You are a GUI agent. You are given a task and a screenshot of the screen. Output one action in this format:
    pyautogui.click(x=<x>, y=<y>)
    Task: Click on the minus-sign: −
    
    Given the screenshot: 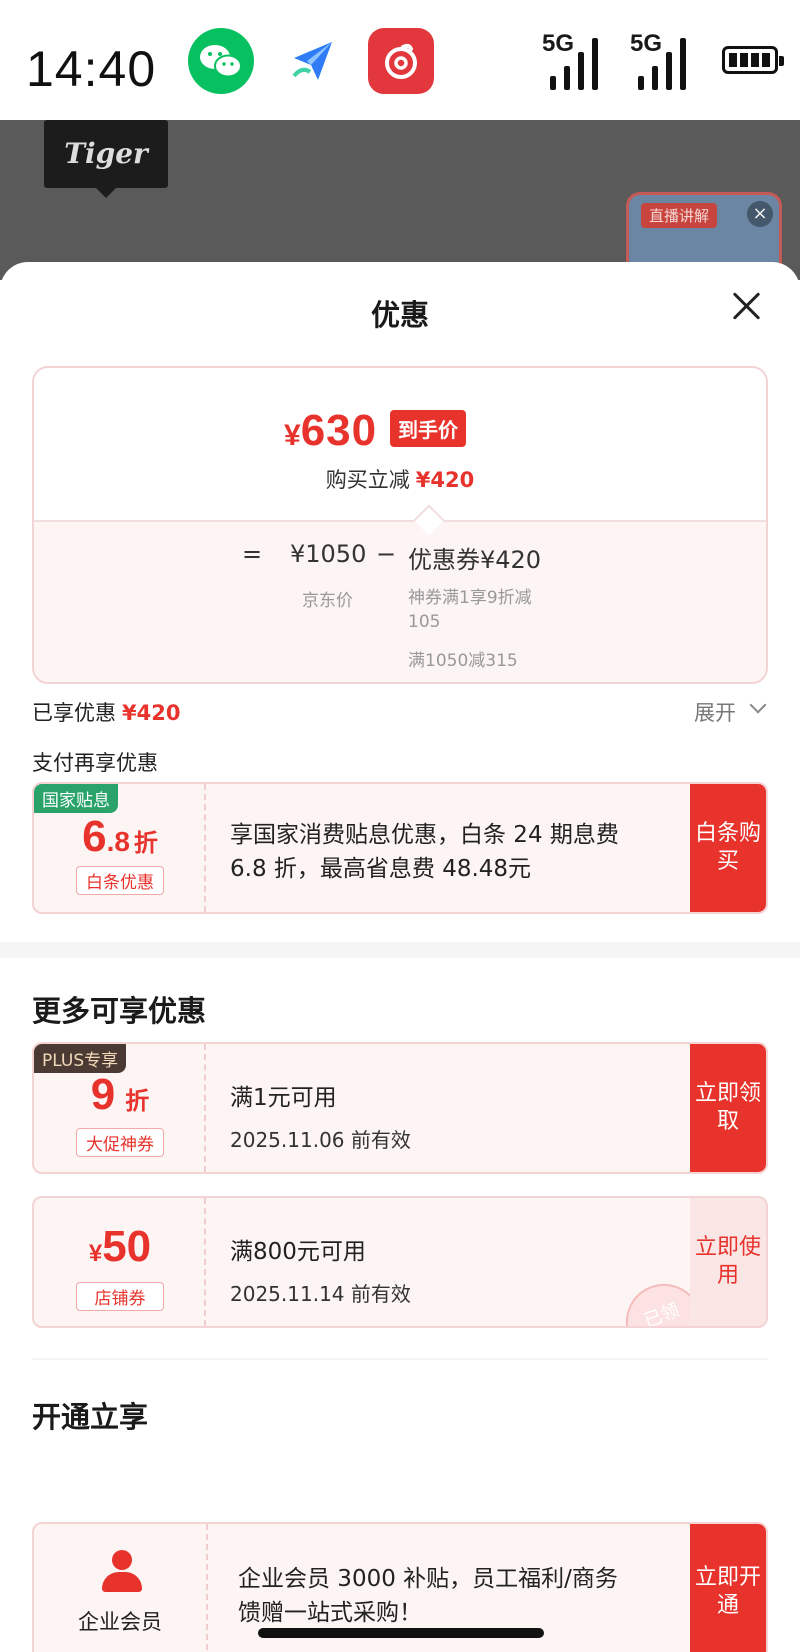 What is the action you would take?
    pyautogui.click(x=386, y=554)
    